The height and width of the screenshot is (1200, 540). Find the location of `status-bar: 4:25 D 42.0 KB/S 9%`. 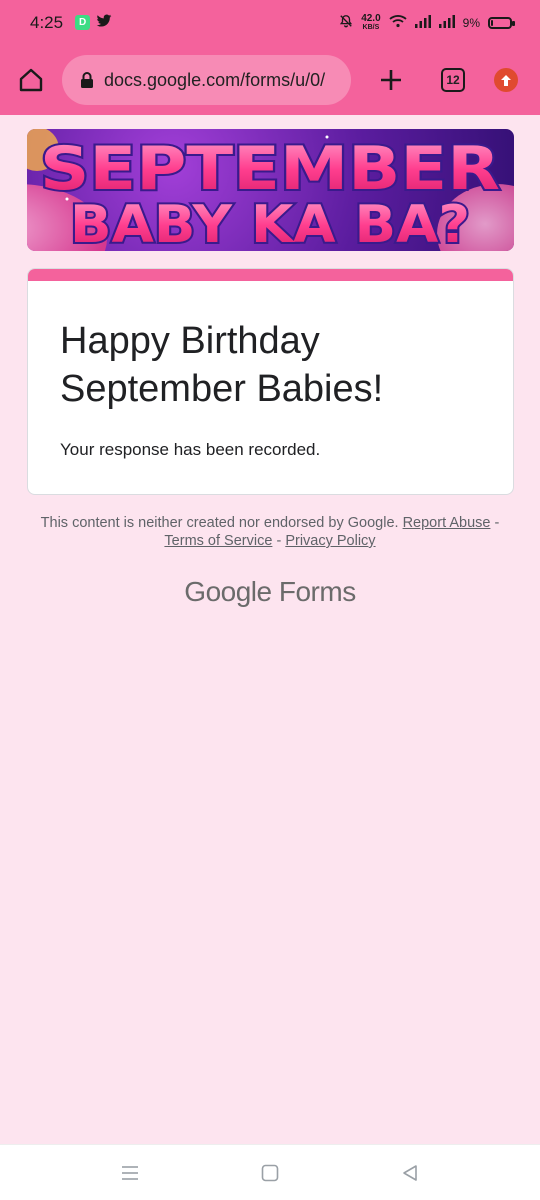

status-bar: 4:25 D 42.0 KB/S 9% is located at coordinates (270, 22).